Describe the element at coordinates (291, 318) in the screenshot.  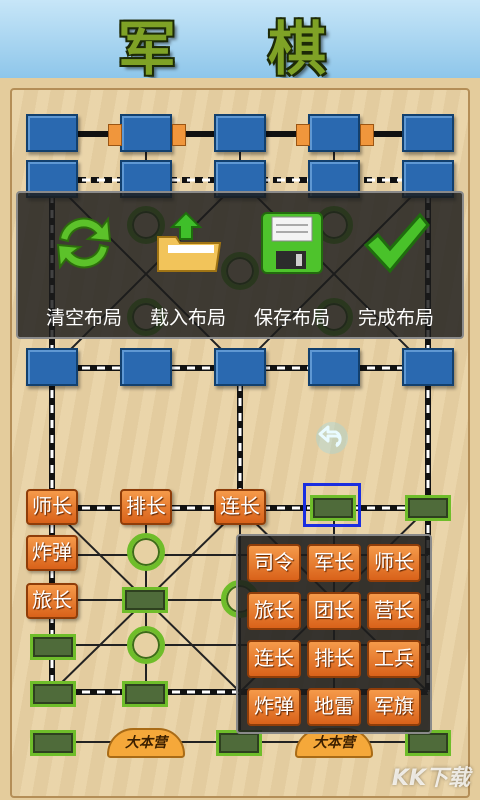
I see `save-layout-label: 保存布局` at that location.